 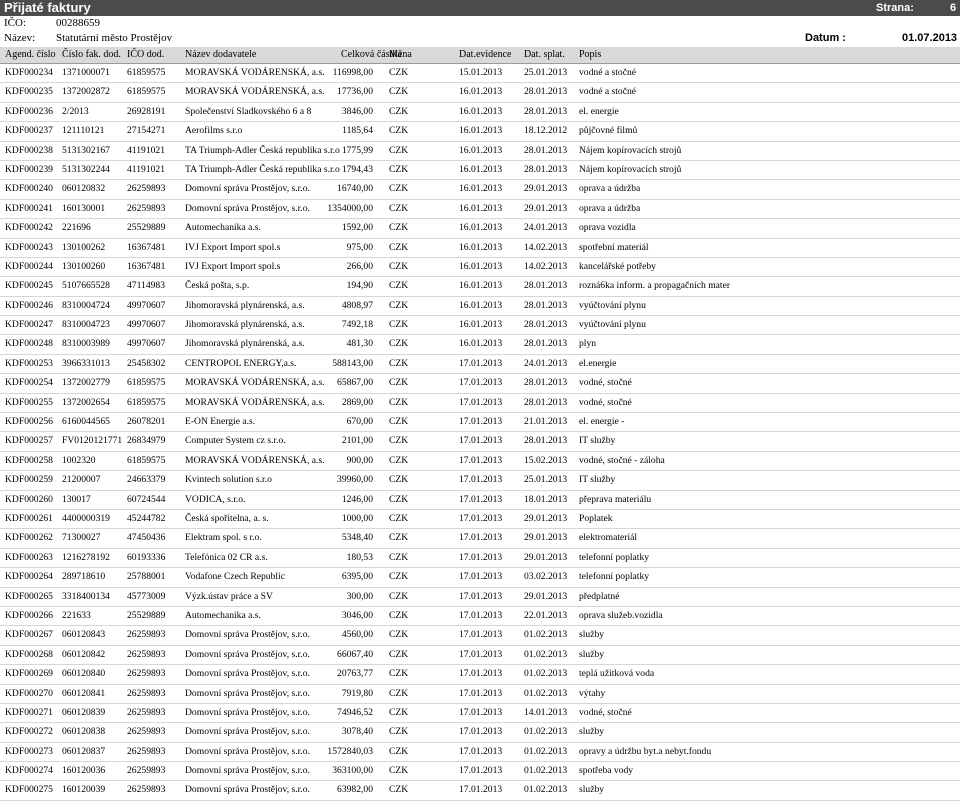 What do you see at coordinates (29, 402) in the screenshot?
I see `cell-agenda-number: KDF000255` at bounding box center [29, 402].